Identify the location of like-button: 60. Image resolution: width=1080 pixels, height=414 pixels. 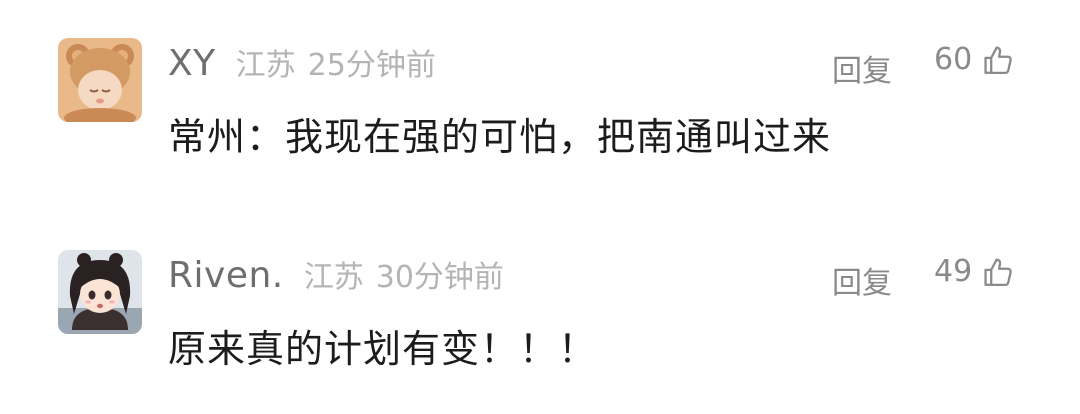
(975, 59).